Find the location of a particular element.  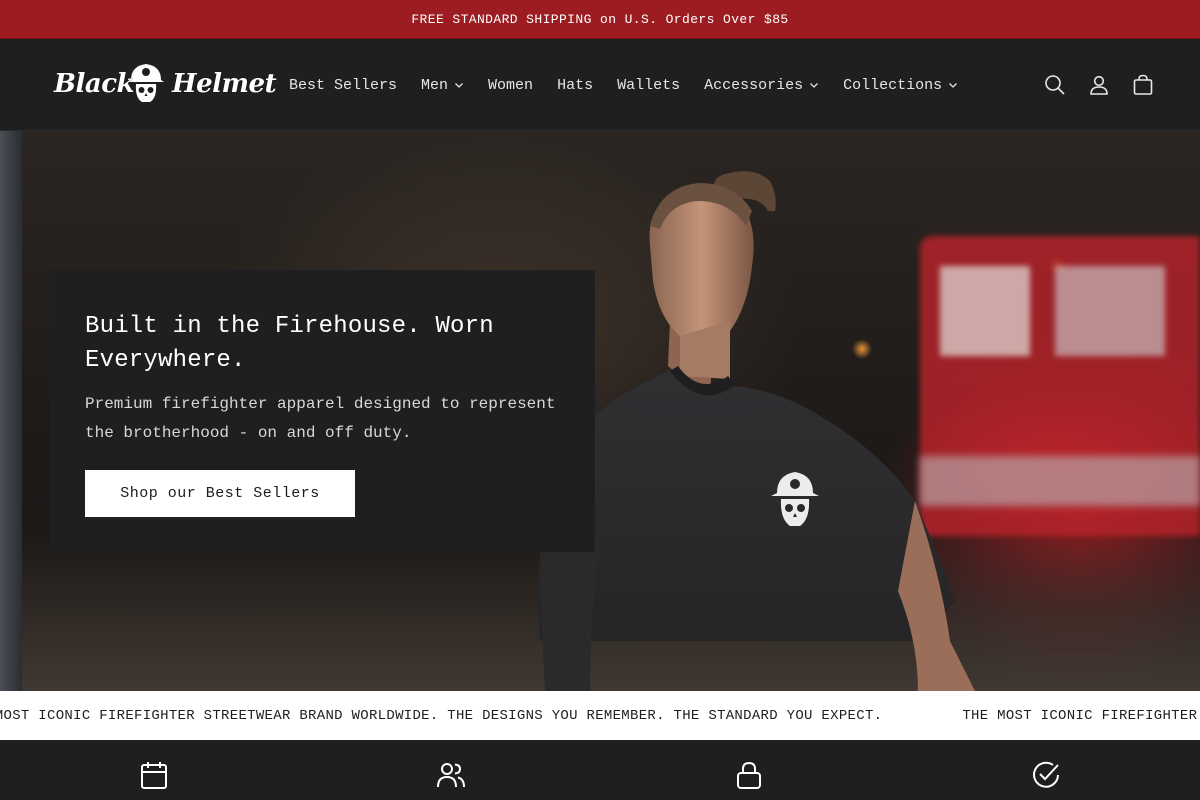

nav-hats: Hats is located at coordinates (575, 85).